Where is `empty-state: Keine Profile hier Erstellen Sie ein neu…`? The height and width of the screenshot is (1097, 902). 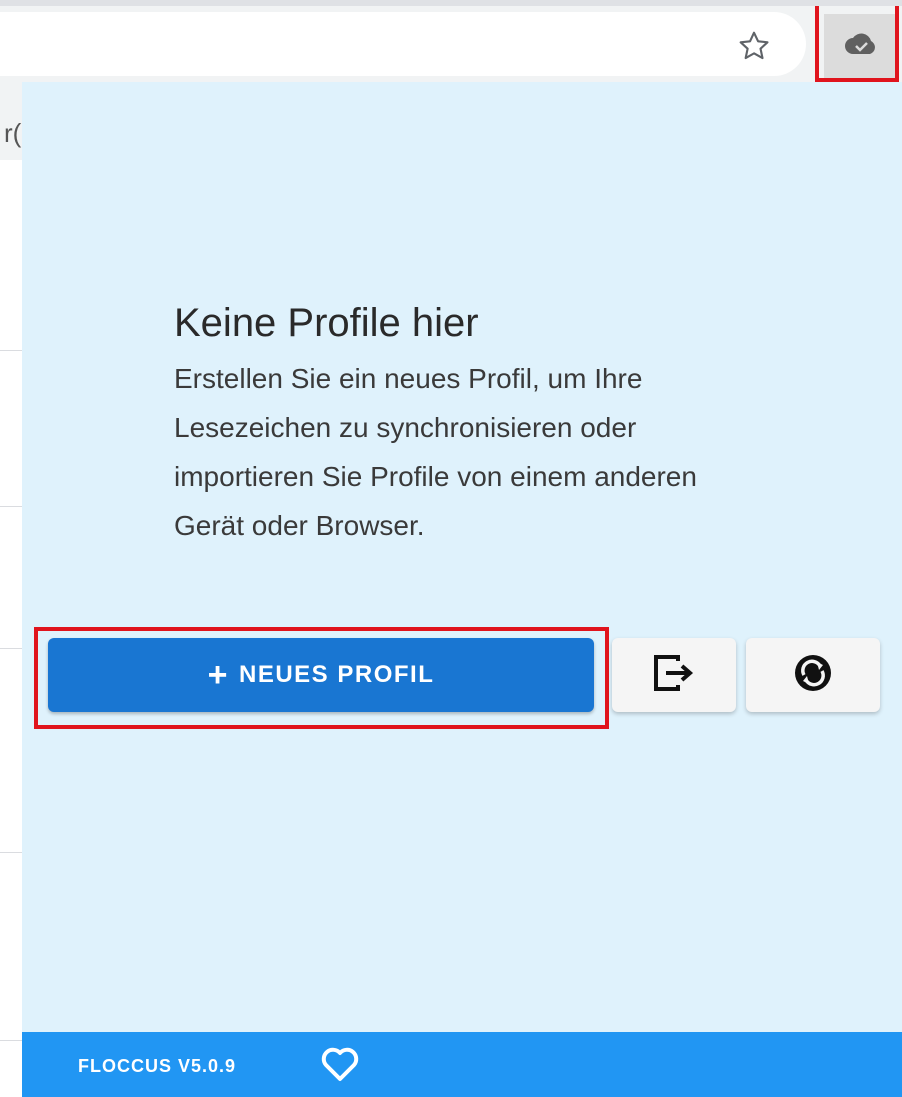
empty-state: Keine Profile hier Erstellen Sie ein neu… is located at coordinates (454, 423).